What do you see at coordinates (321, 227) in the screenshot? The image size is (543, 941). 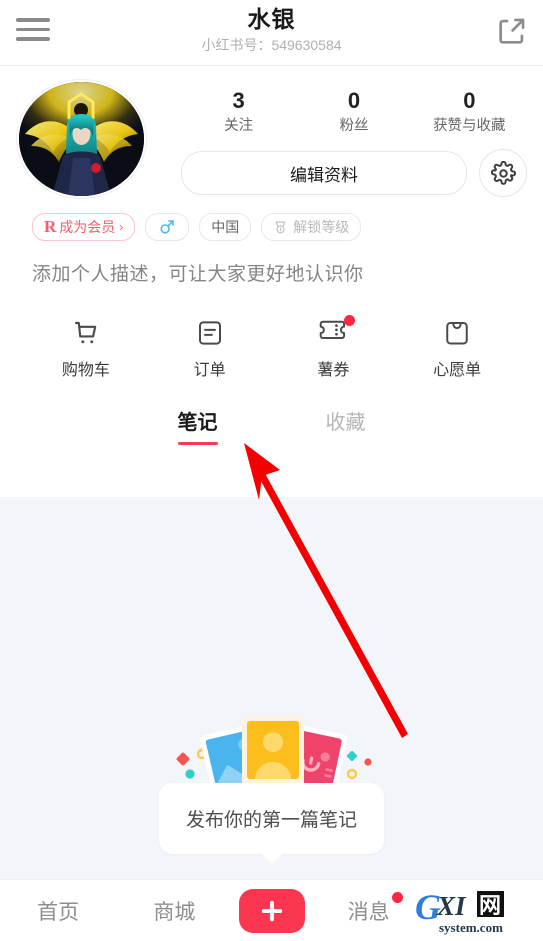 I see `unlock-level-label: 解锁等级` at bounding box center [321, 227].